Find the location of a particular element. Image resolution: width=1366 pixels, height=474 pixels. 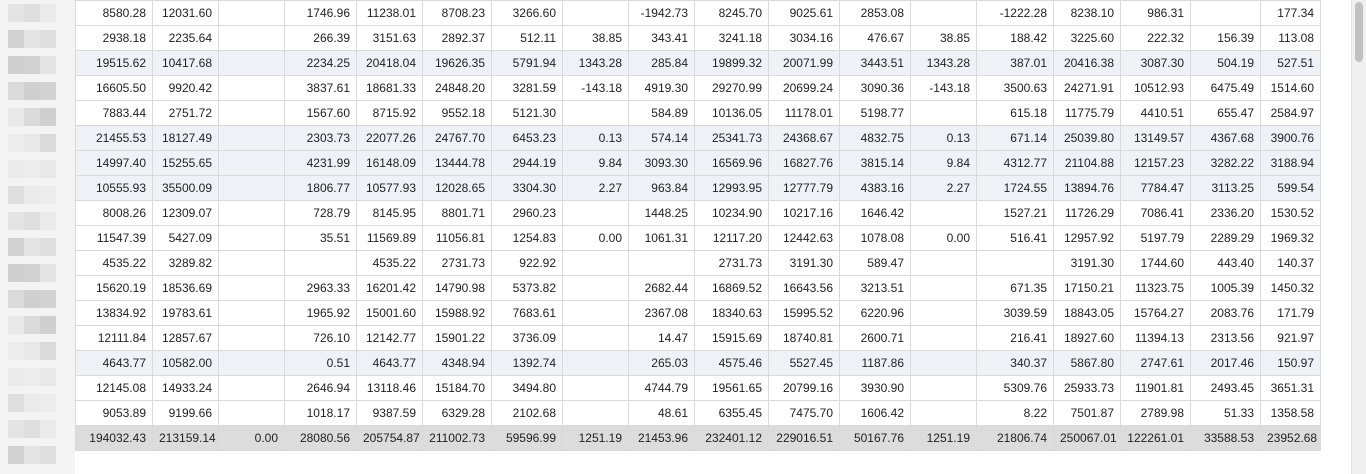

table-cell: 35500.09 is located at coordinates (185, 188).